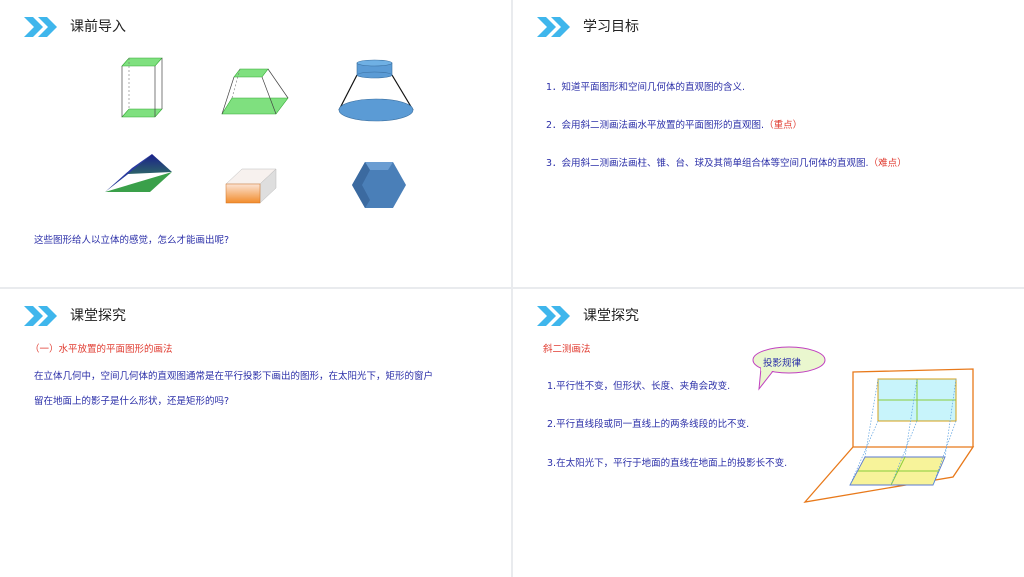 The image size is (1024, 577). What do you see at coordinates (611, 27) in the screenshot?
I see `slide-title: 学习目标` at bounding box center [611, 27].